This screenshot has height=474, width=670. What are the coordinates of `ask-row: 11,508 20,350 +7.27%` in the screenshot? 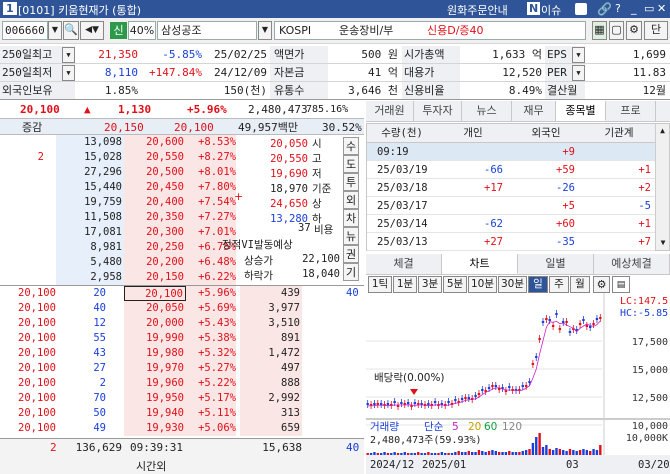 It's located at (120, 217).